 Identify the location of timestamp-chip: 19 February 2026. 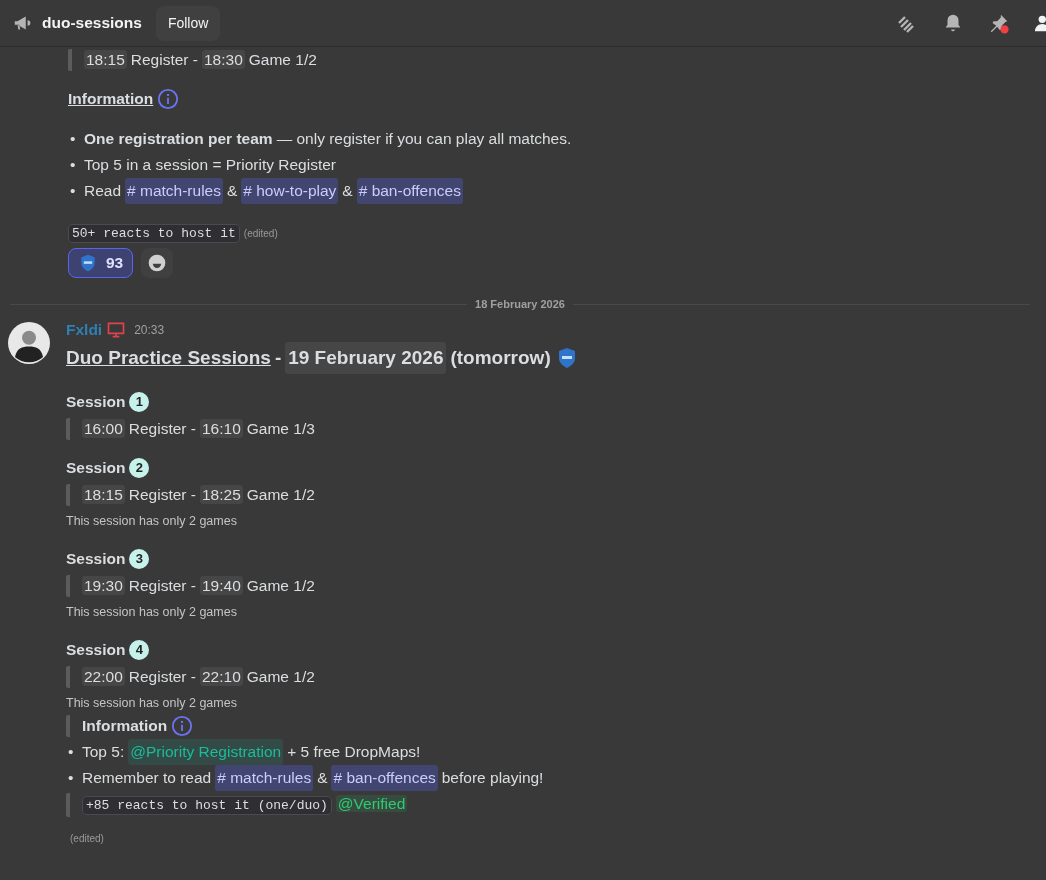
(366, 357).